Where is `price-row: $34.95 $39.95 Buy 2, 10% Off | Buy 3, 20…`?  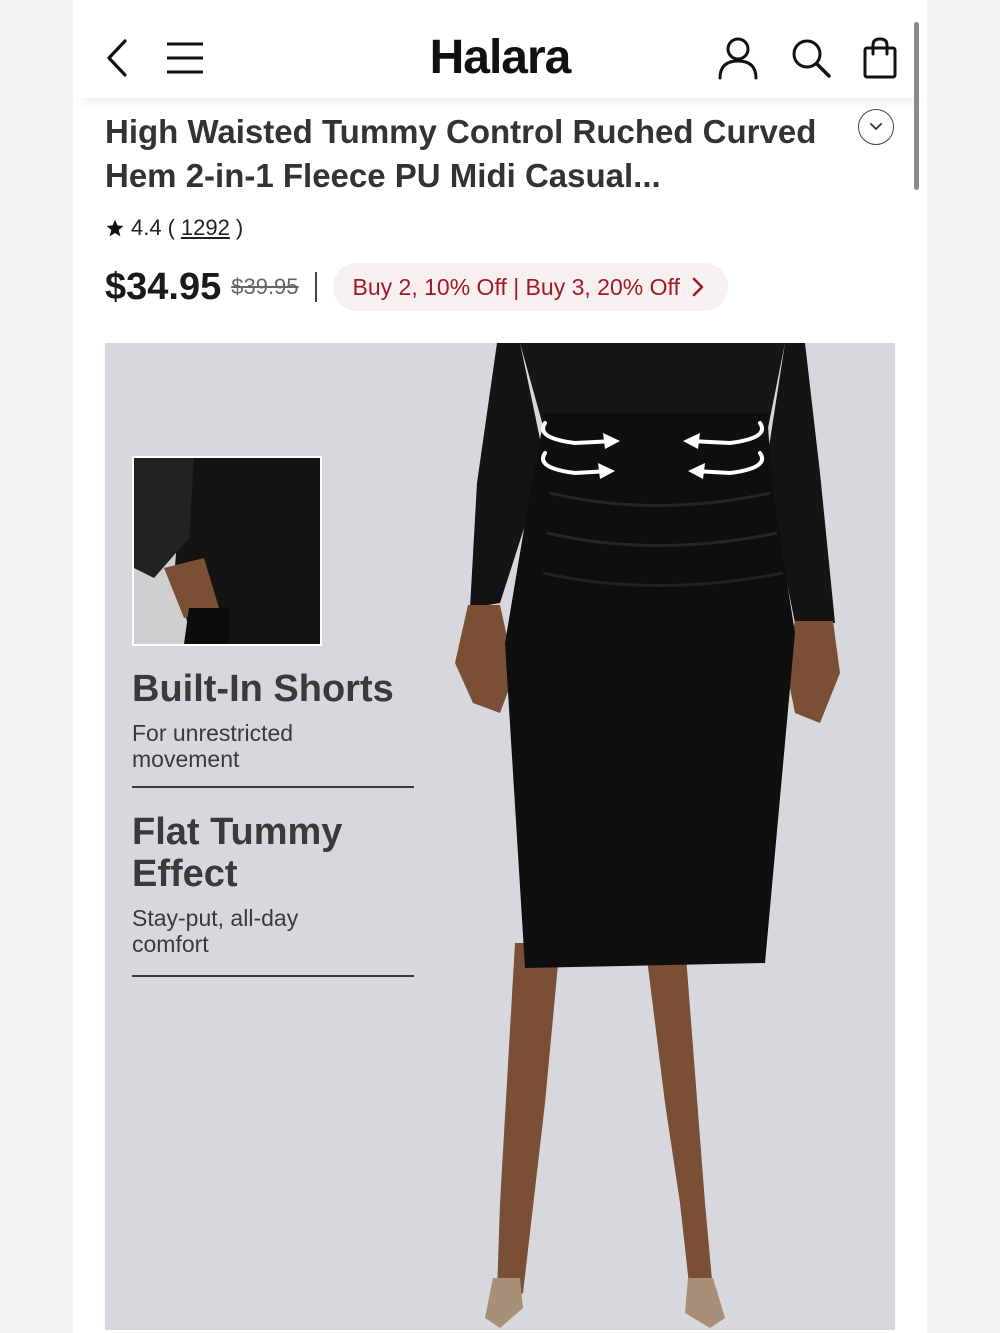 price-row: $34.95 $39.95 Buy 2, 10% Off | Buy 3, 20… is located at coordinates (416, 287).